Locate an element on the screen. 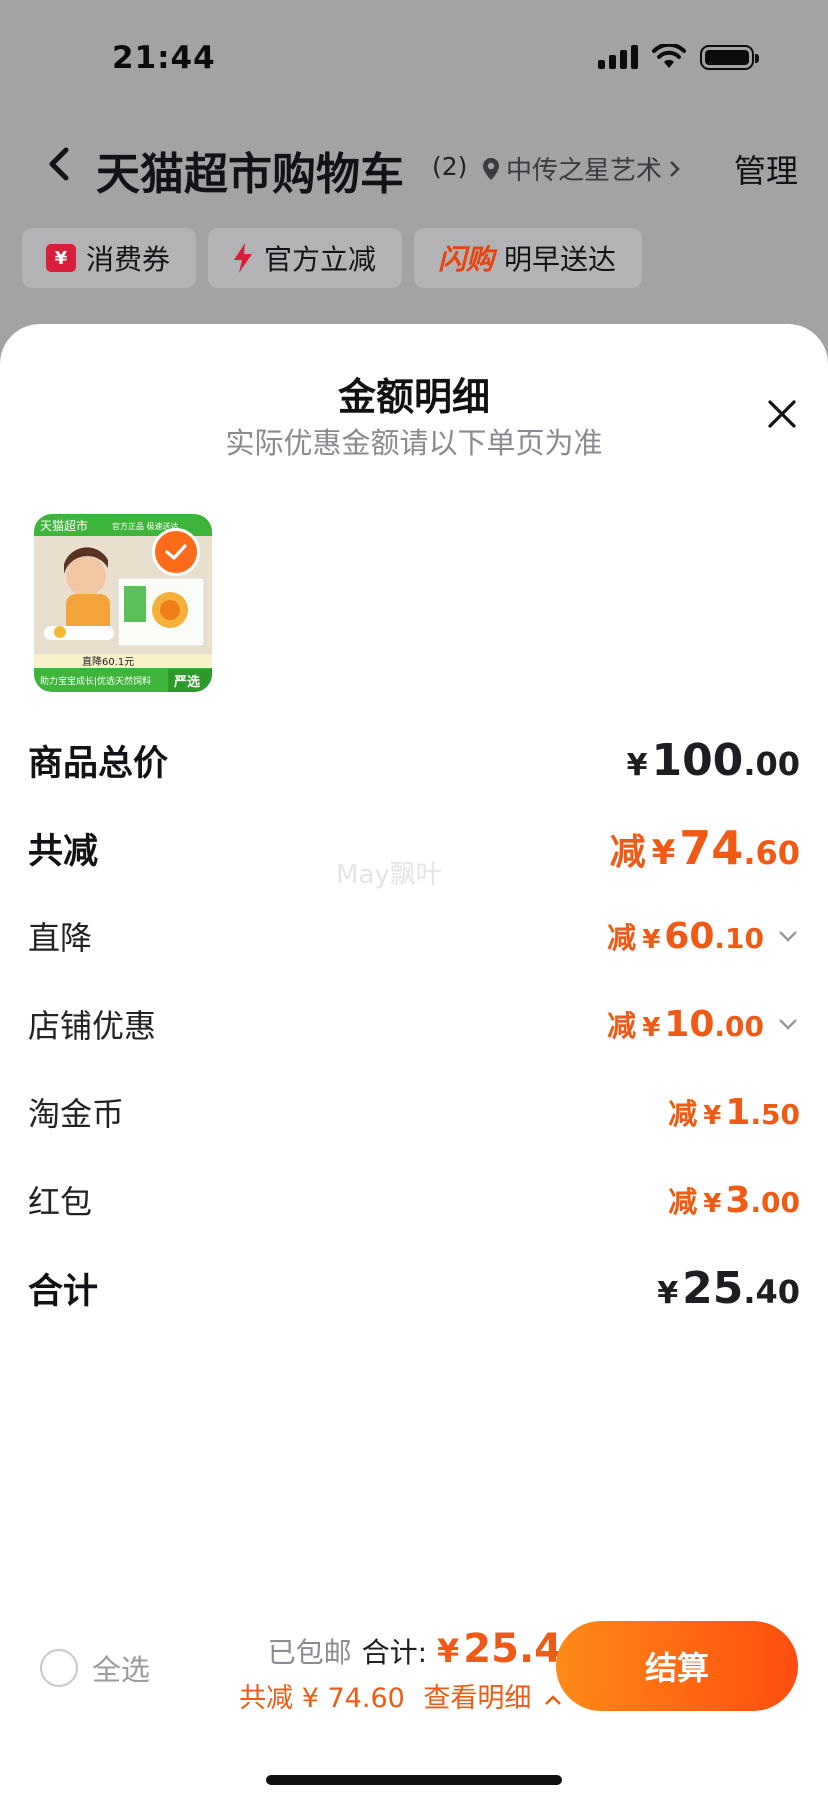  product-brand: 天猫超市 is located at coordinates (64, 525).